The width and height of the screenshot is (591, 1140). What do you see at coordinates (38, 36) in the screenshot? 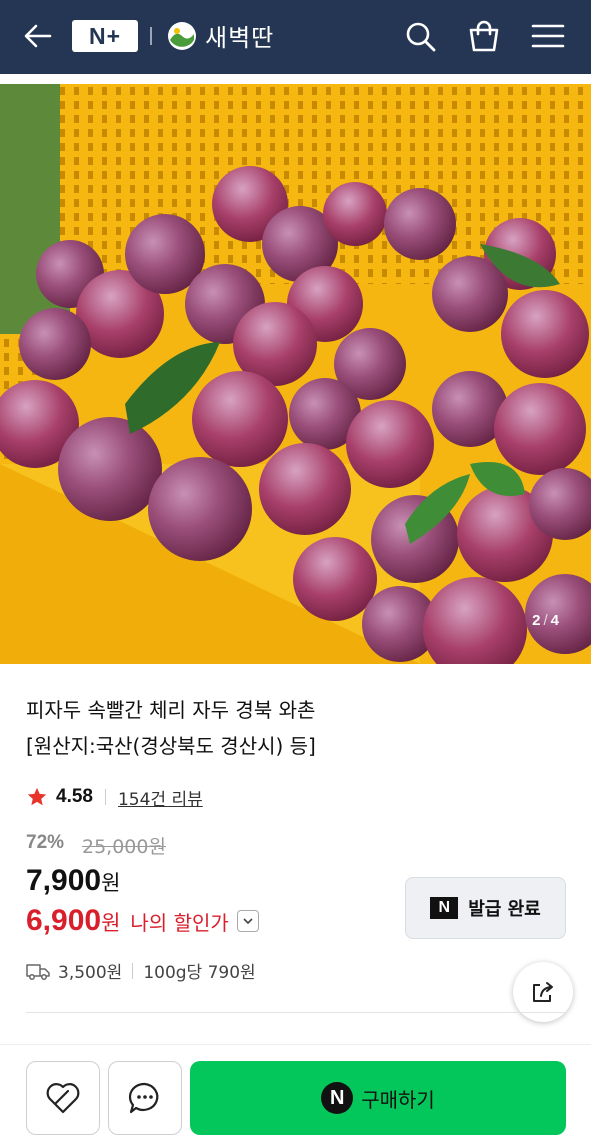
I see `back-arrow-icon` at bounding box center [38, 36].